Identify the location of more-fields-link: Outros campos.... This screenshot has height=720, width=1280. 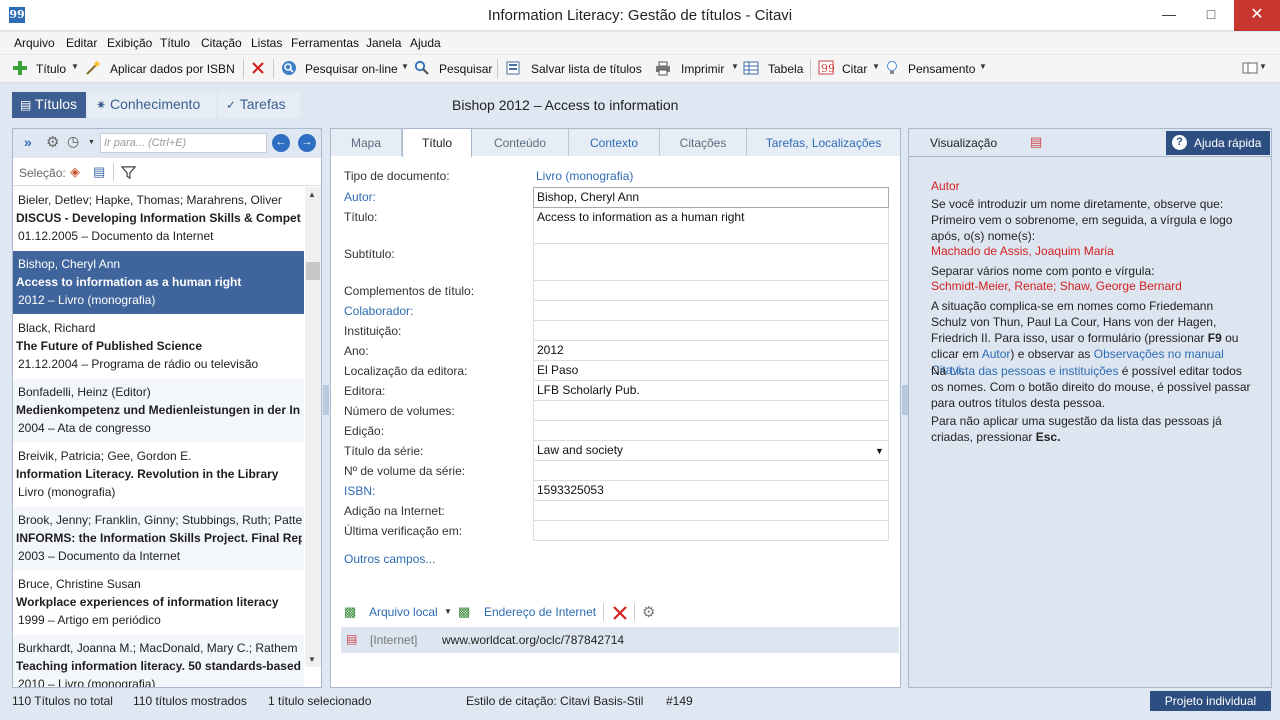
(389, 559).